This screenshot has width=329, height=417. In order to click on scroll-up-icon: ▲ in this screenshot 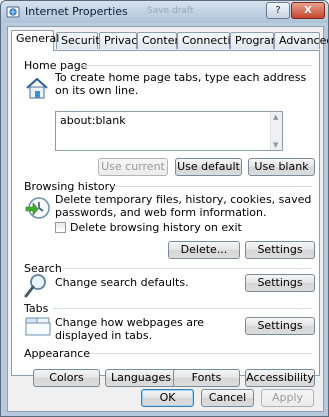, I will do `click(275, 117)`.